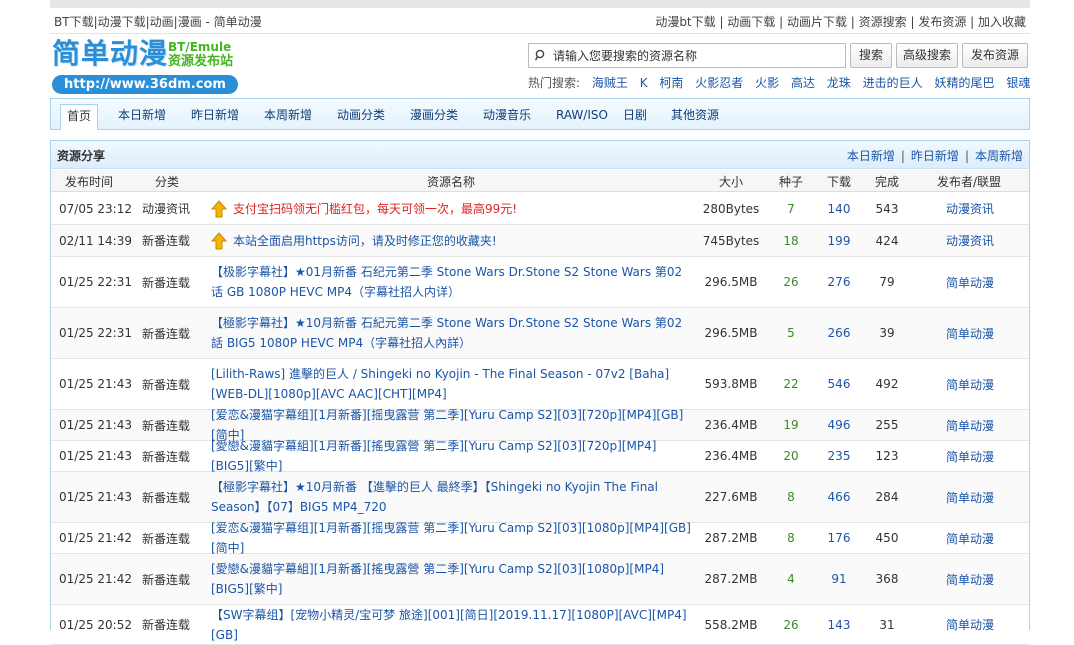  I want to click on hot-keyword: 火影忍者, so click(719, 83).